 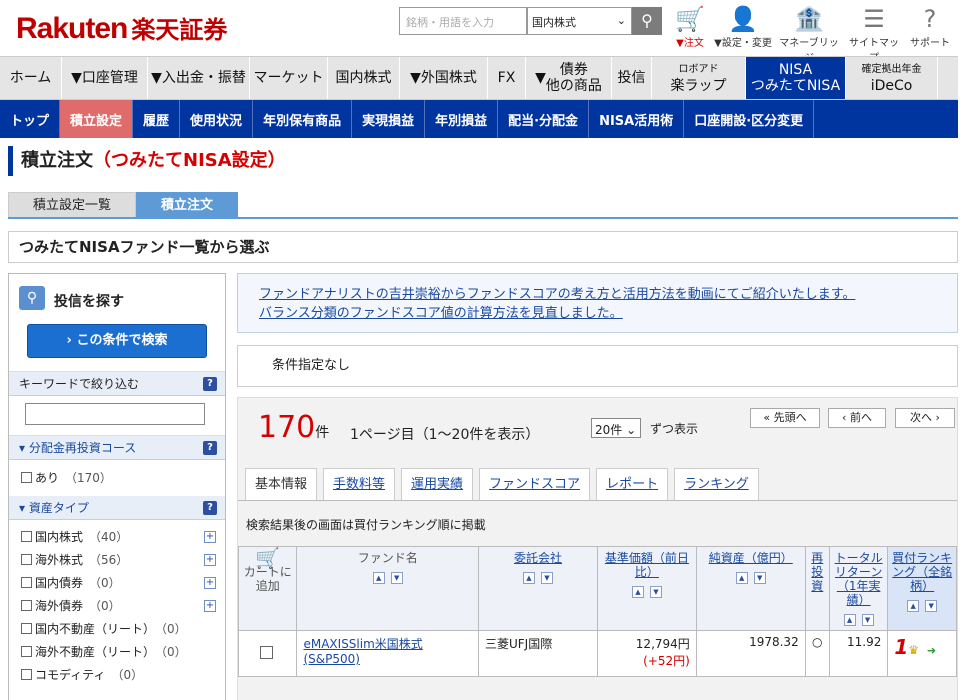 I want to click on filter-asset-jp-stock: 国内株式 （40） +, so click(x=117, y=537).